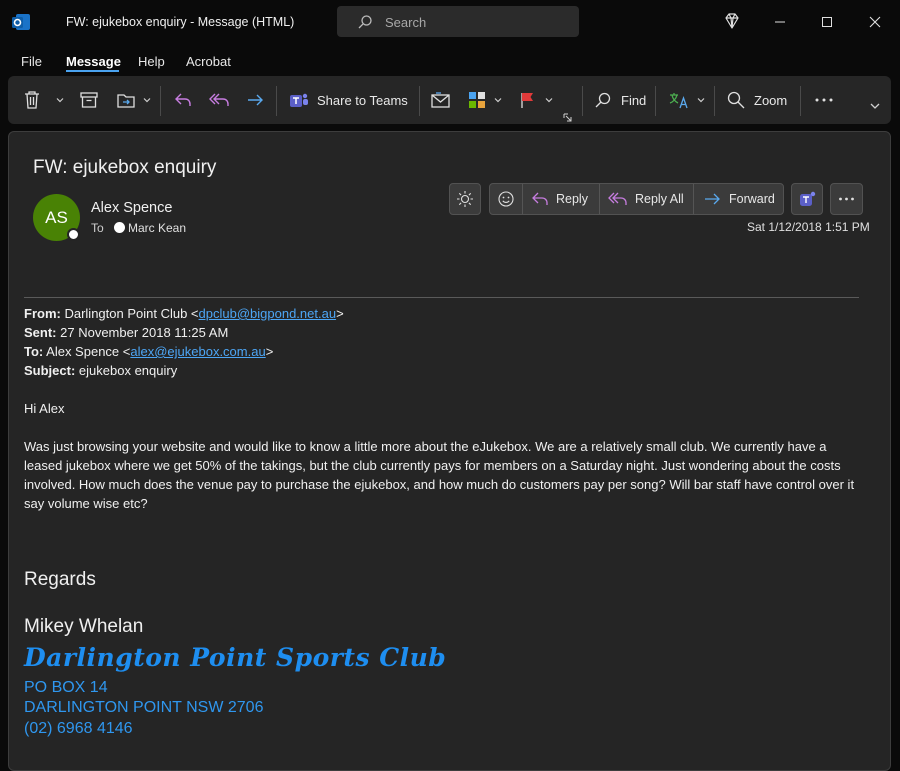 The width and height of the screenshot is (900, 771). I want to click on archive-button, so click(89, 100).